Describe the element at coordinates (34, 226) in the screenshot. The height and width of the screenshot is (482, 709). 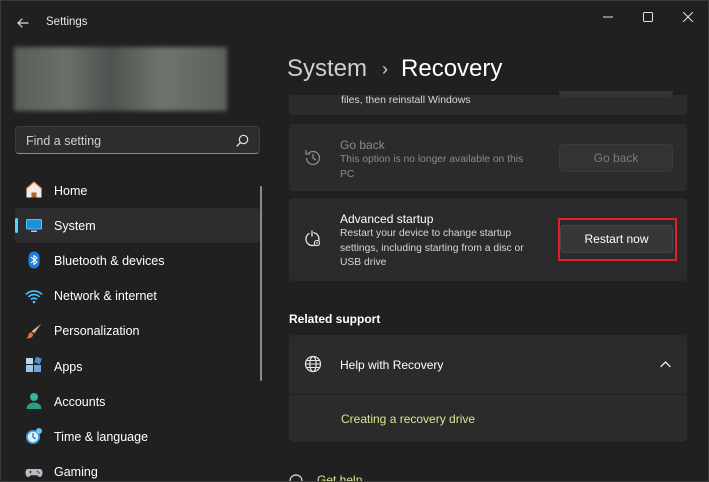
I see `system-icon` at that location.